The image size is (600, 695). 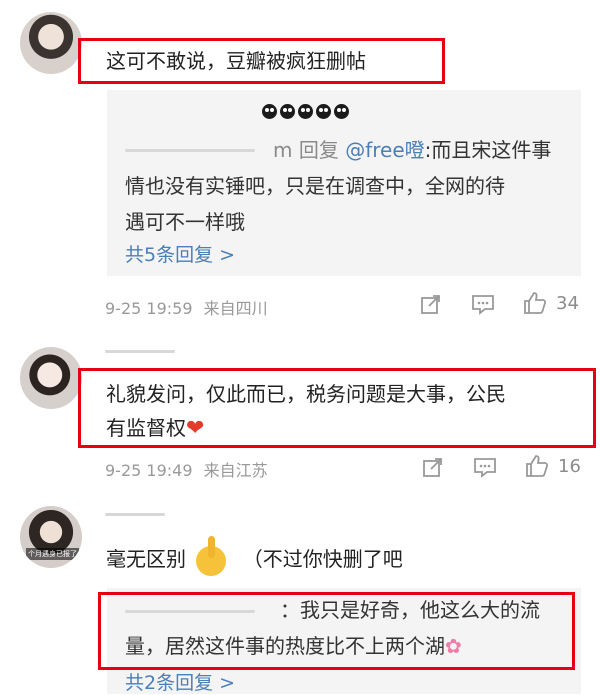 What do you see at coordinates (567, 303) in the screenshot?
I see `like-count: 34` at bounding box center [567, 303].